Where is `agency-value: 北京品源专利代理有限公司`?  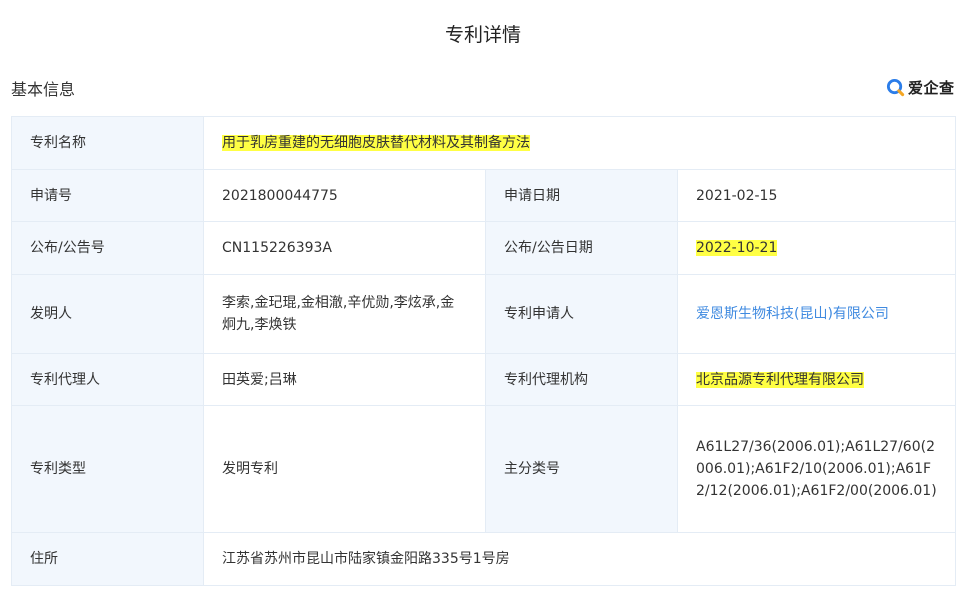
agency-value: 北京品源专利代理有限公司 is located at coordinates (816, 379).